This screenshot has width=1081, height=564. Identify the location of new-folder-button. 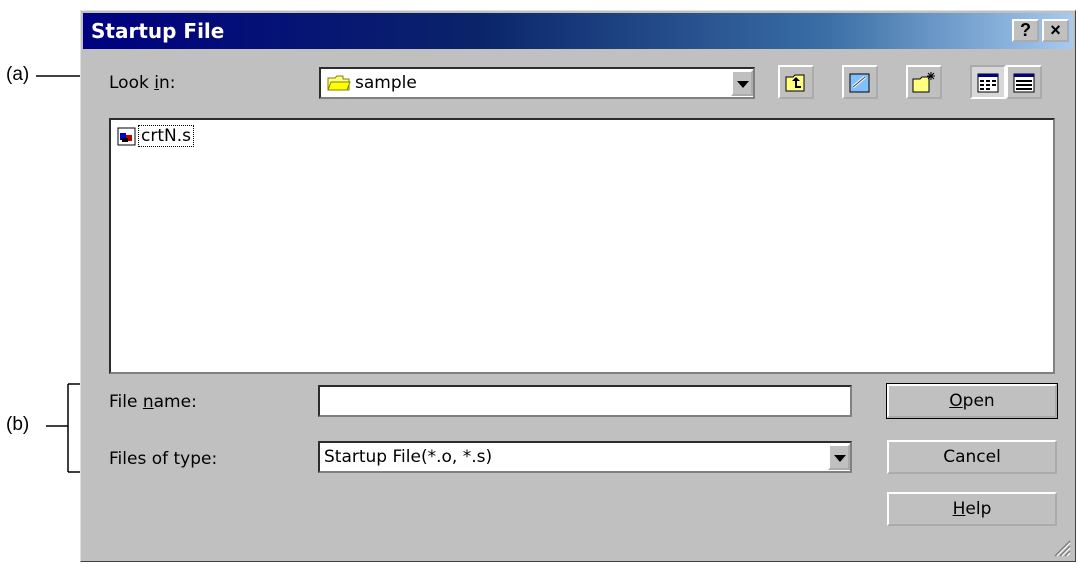
(924, 82).